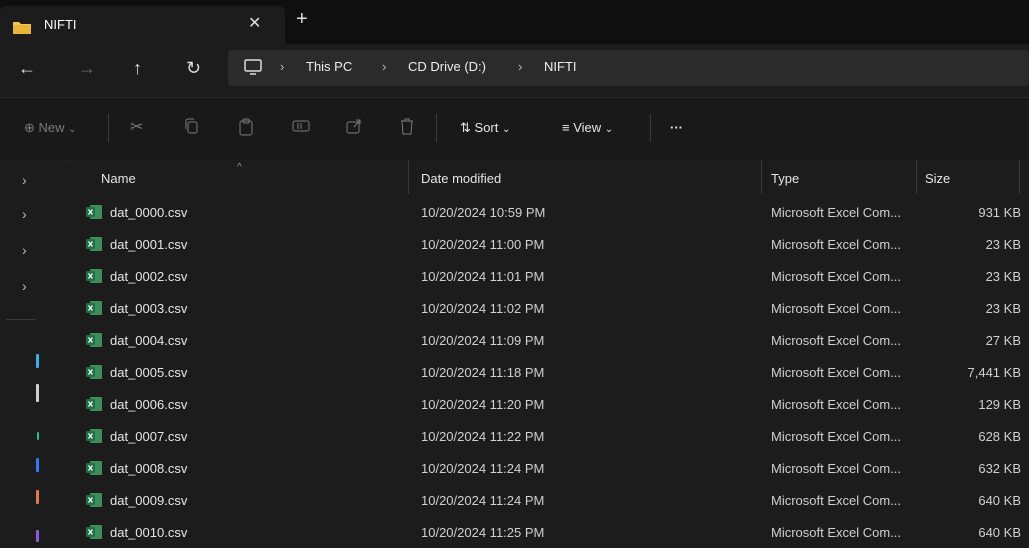 The image size is (1029, 548). What do you see at coordinates (483, 436) in the screenshot?
I see `file-date-modified: 10/20/2024 11:22 PM` at bounding box center [483, 436].